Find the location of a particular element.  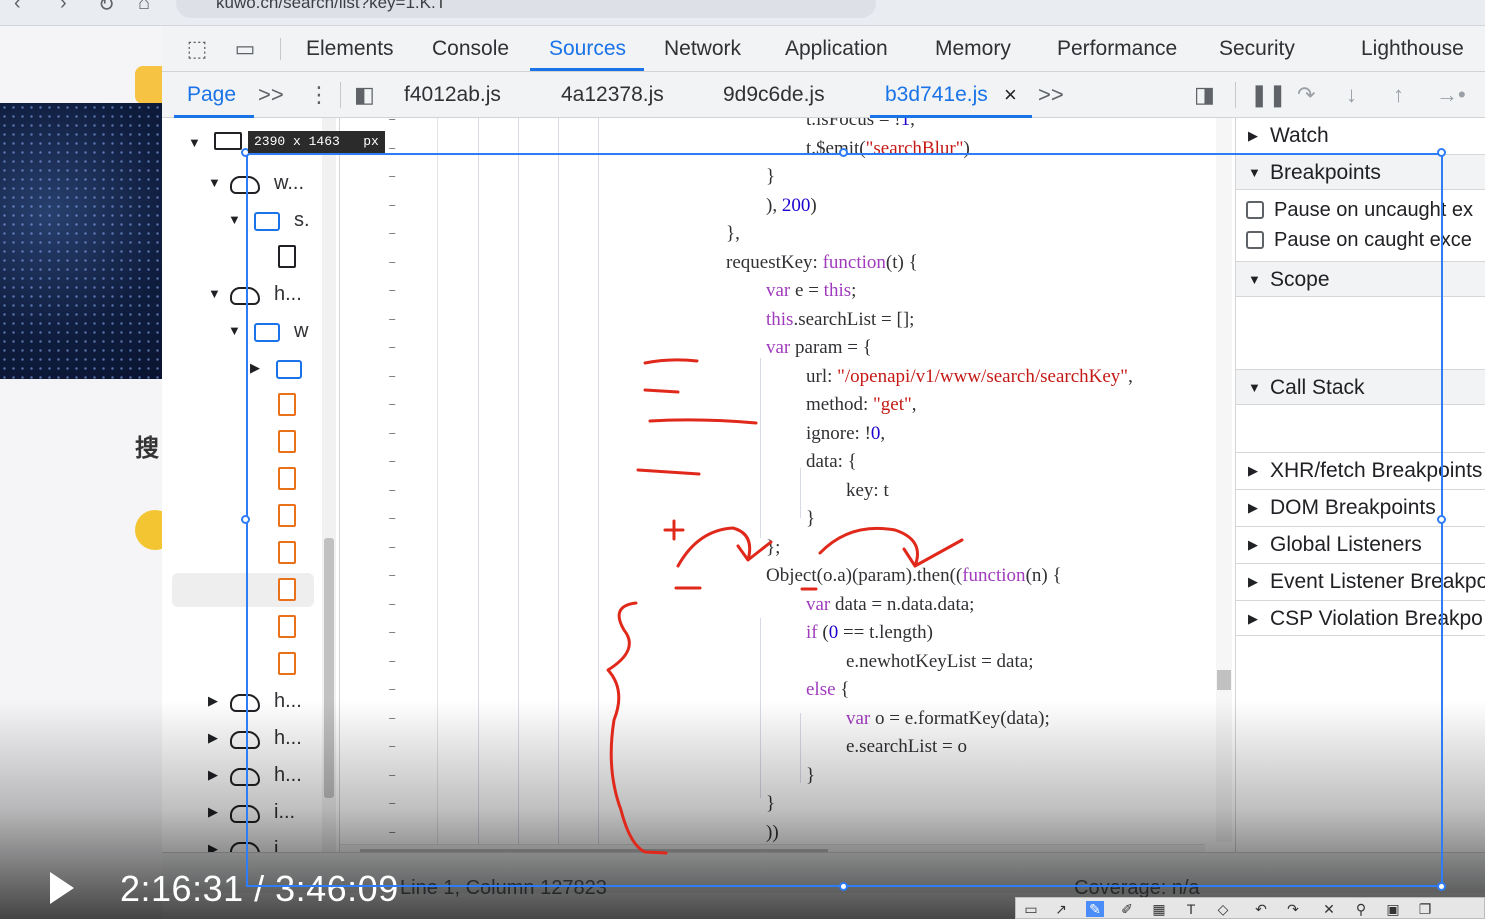

section-call-stack: ▼ Call Stack is located at coordinates (1360, 387).